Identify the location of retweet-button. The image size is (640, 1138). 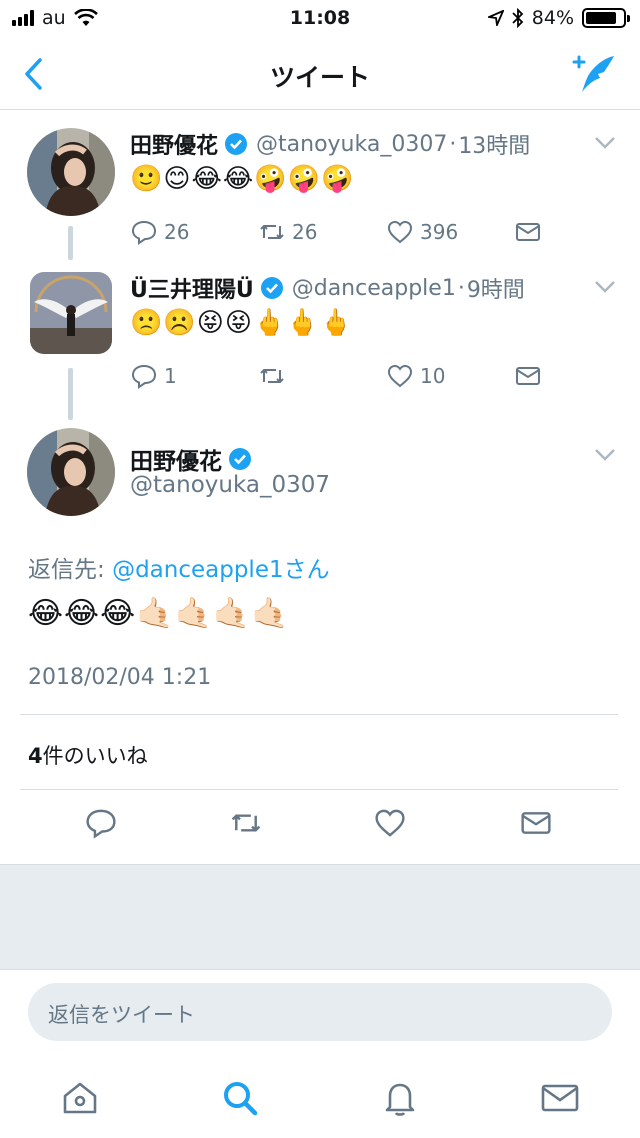
(322, 376).